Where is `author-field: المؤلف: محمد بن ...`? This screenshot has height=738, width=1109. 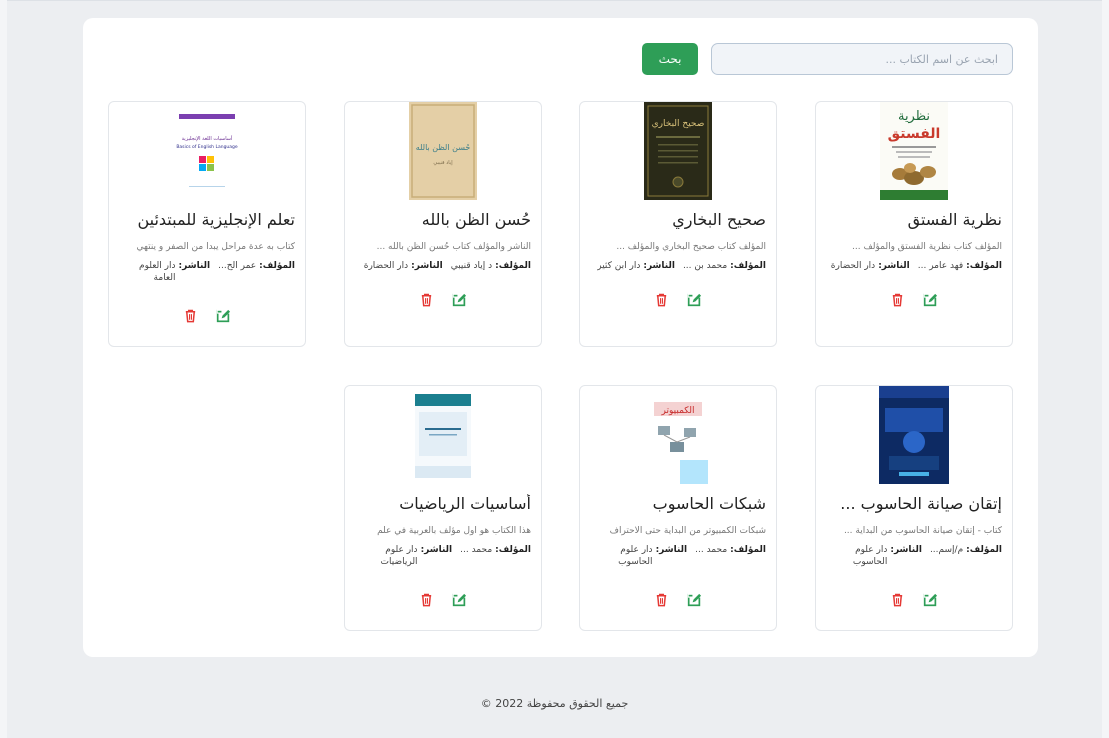
author-field: المؤلف: محمد بن ... is located at coordinates (724, 266).